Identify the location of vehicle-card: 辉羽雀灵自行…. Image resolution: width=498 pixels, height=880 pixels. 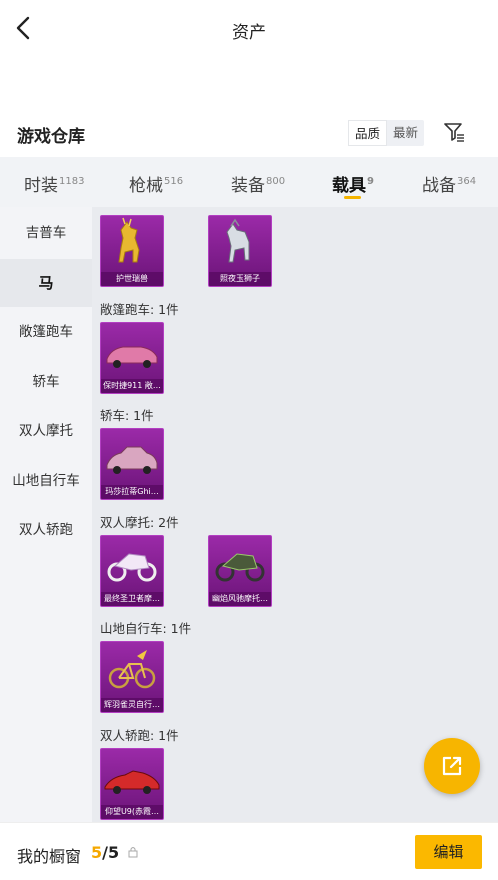
(132, 677).